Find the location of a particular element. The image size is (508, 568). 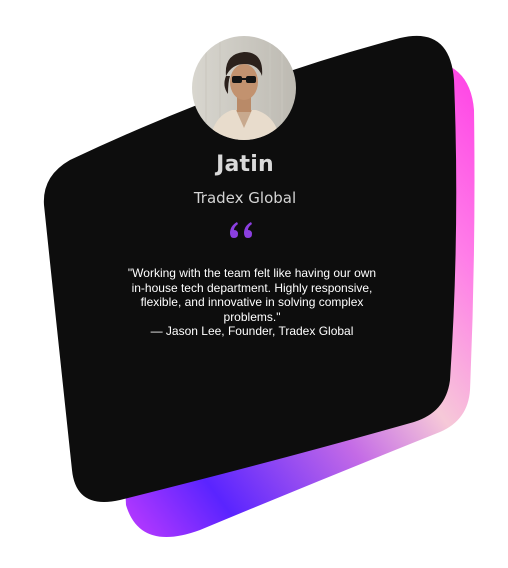

profile-photo is located at coordinates (244, 88).